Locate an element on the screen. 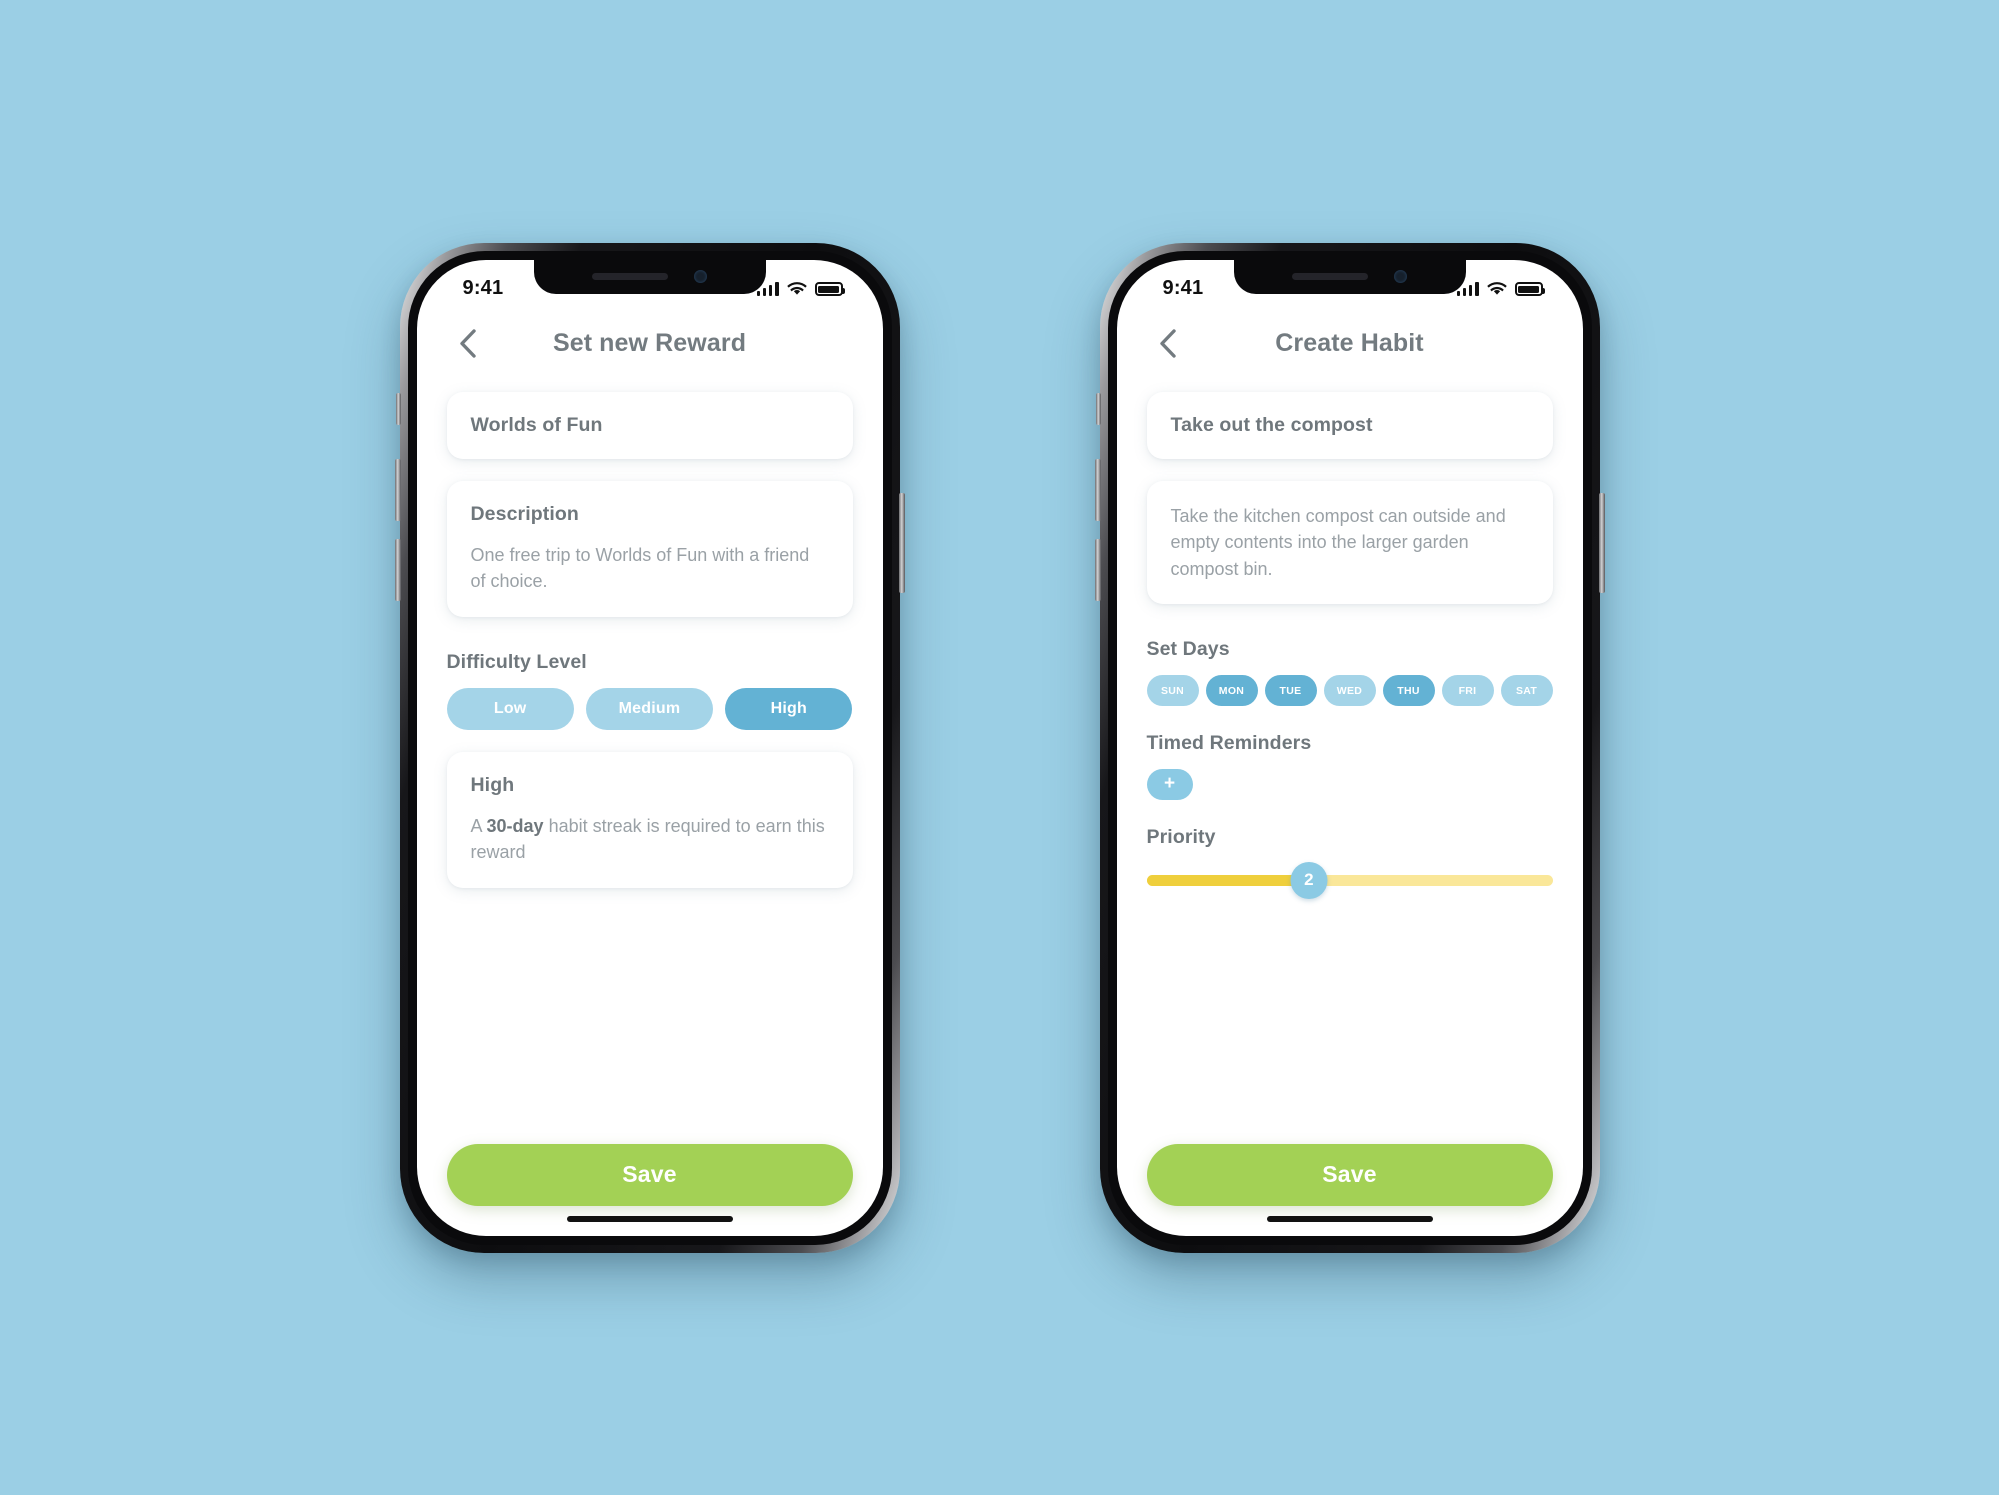 The image size is (1999, 1495). difficulty-level-segmented-control: Low Medium High is located at coordinates (649, 708).